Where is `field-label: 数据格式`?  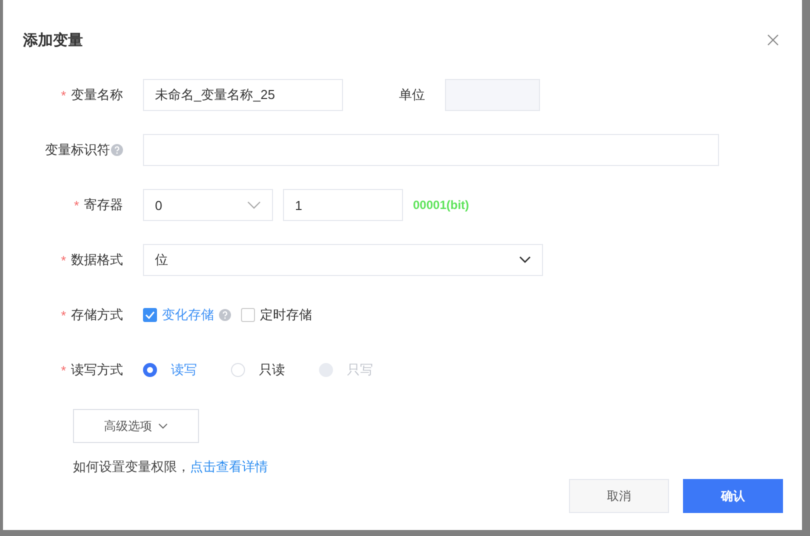 field-label: 数据格式 is located at coordinates (97, 260).